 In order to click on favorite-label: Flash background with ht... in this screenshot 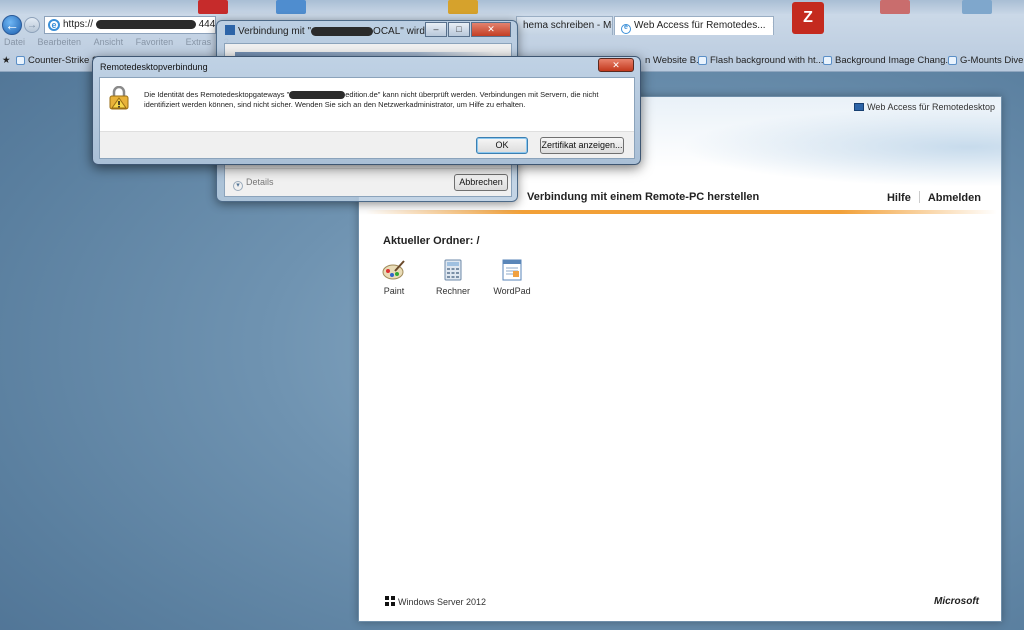, I will do `click(767, 60)`.